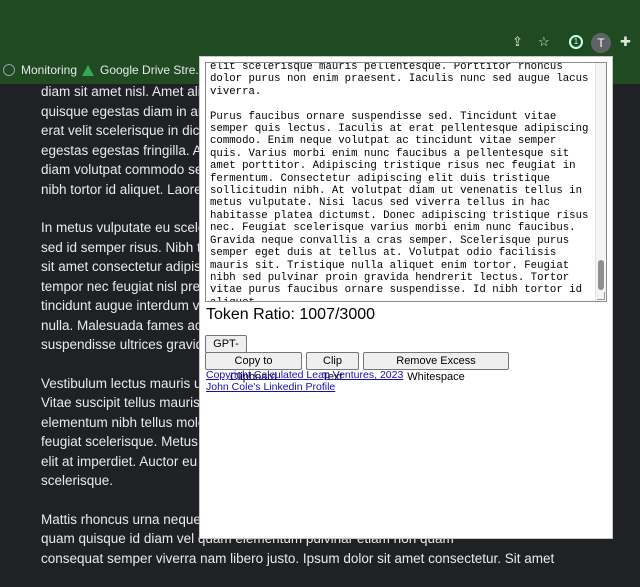 The width and height of the screenshot is (640, 587). I want to click on copyright-link: Copyright Calculated Leap Ventures, 2023, so click(304, 375).